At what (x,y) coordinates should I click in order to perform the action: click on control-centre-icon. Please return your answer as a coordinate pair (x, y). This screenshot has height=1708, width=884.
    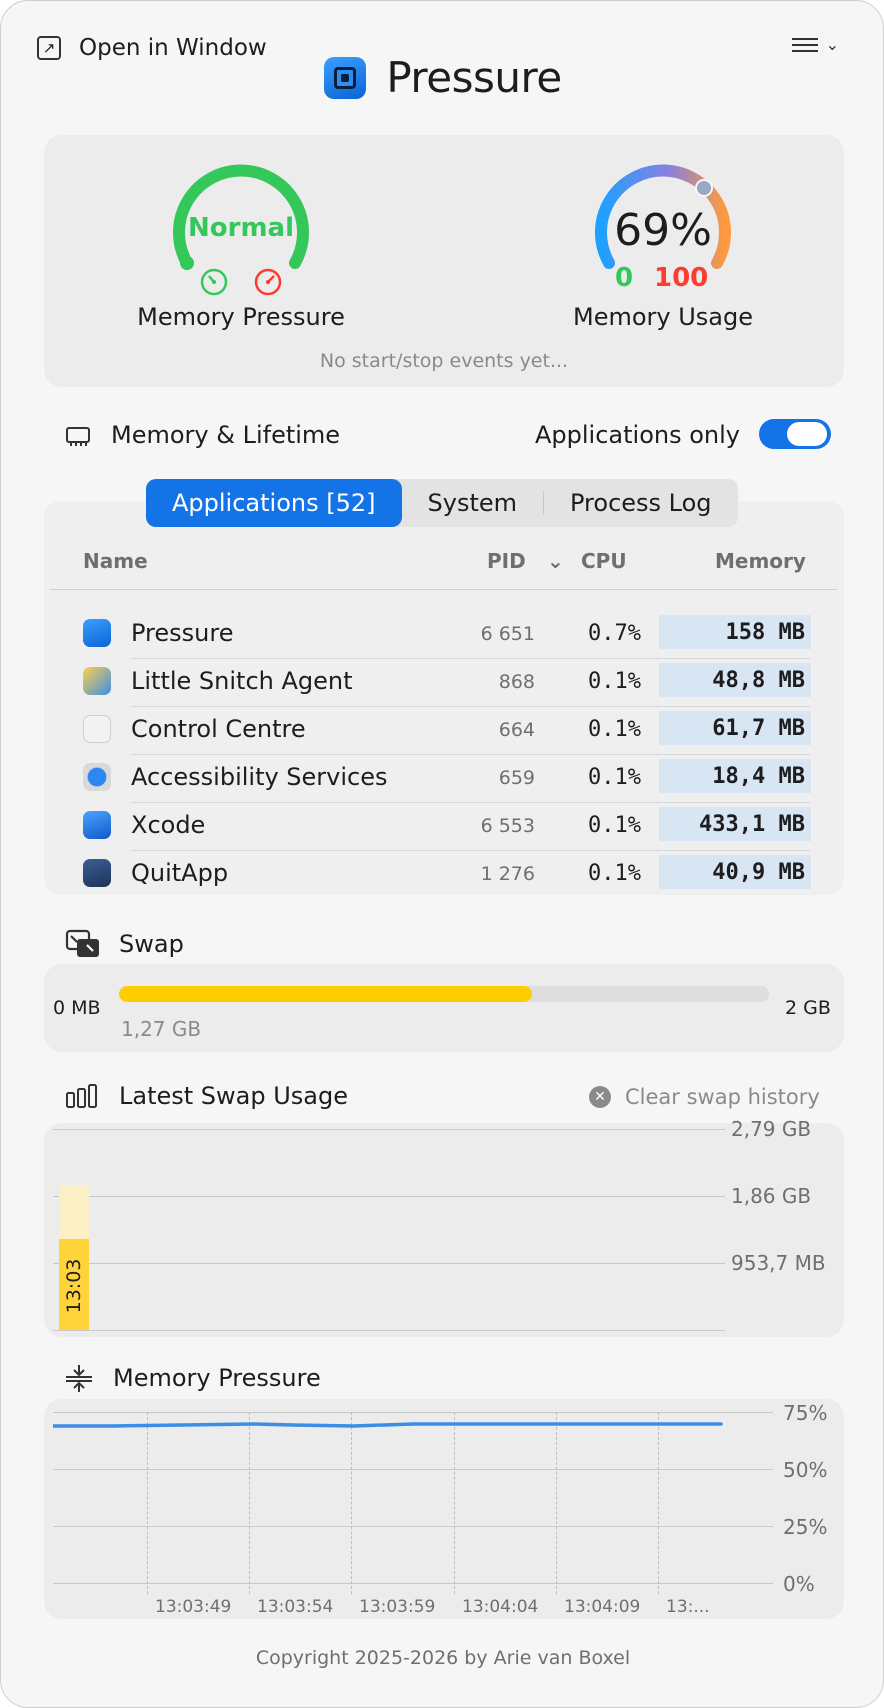
    Looking at the image, I should click on (97, 729).